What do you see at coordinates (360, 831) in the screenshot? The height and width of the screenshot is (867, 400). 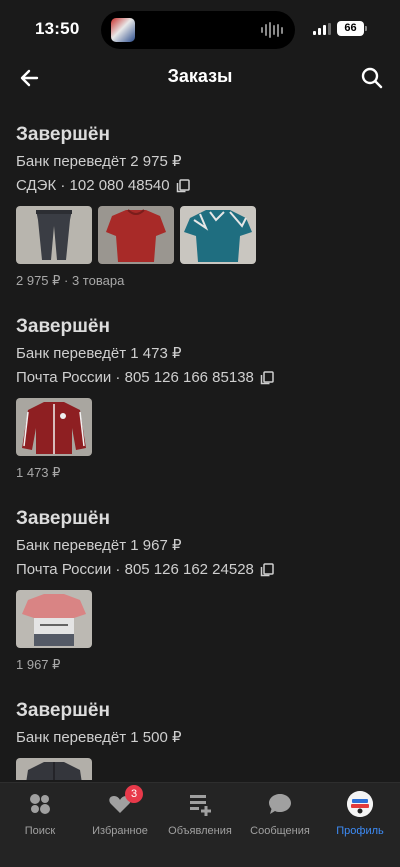 I see `nav-label: Профиль` at bounding box center [360, 831].